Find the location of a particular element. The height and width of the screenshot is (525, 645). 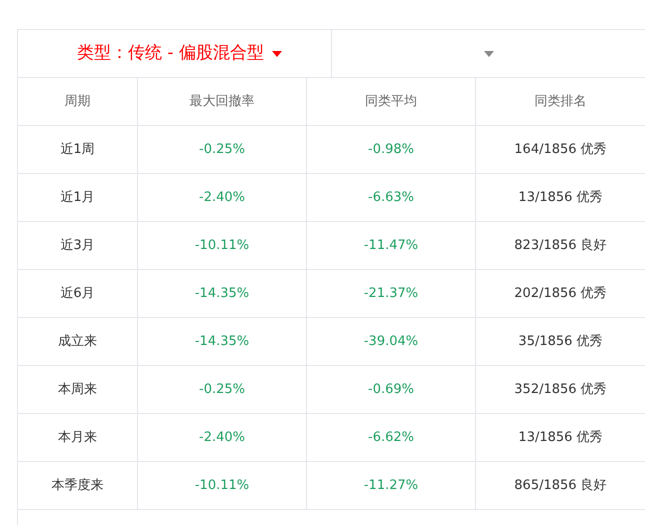

column-header: 同类排名 is located at coordinates (561, 101).